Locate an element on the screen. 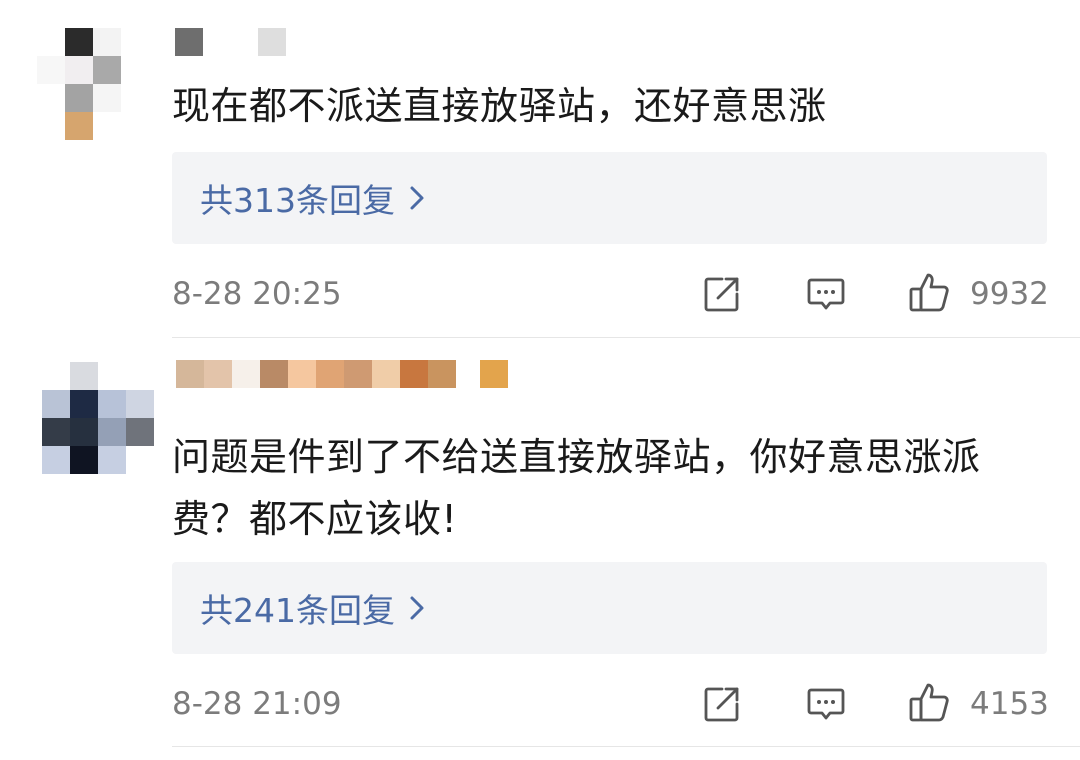 Image resolution: width=1080 pixels, height=760 pixels. comment-text: 现在都不派送直接放驿站，还好意思涨 is located at coordinates (499, 106).